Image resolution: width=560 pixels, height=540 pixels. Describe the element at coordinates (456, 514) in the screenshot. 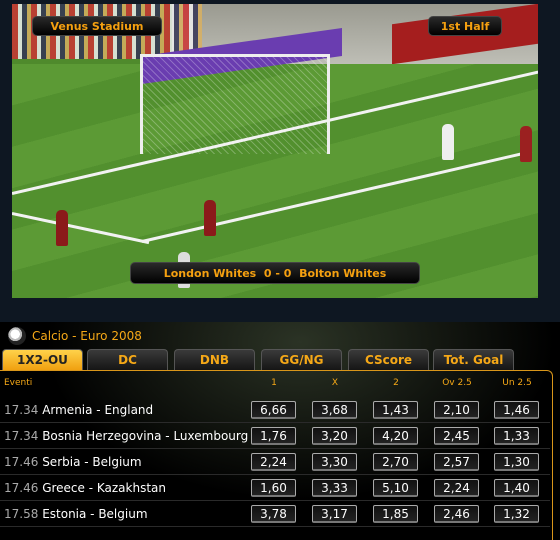

I see `odds-button: 2,46` at that location.